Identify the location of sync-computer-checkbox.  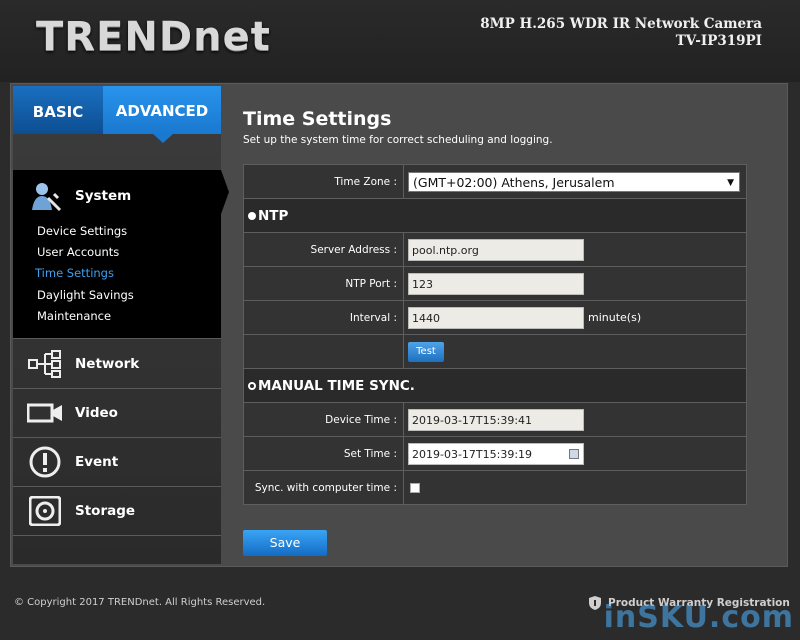
(415, 487).